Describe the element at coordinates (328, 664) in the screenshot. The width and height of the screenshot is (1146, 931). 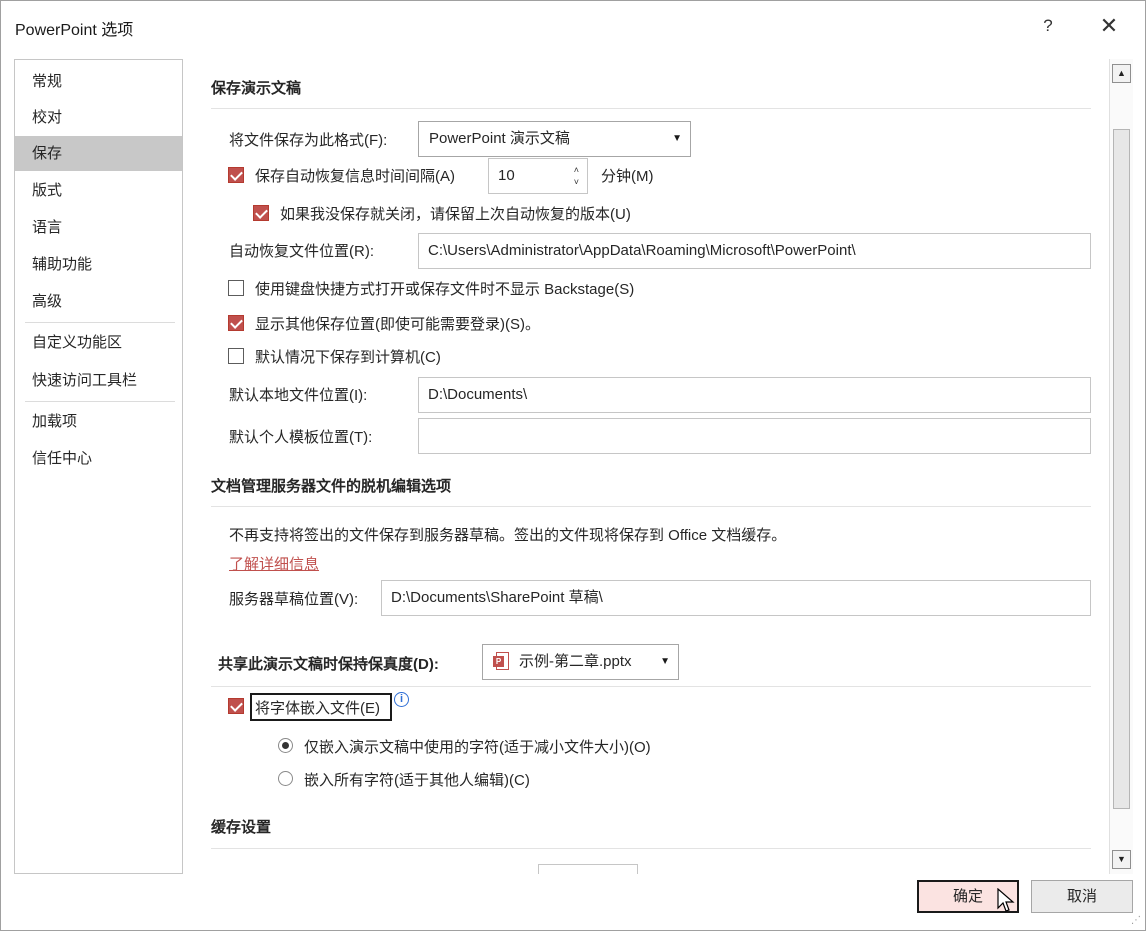
I see `section-title-fidelity: 共享此演示文稿时保持保真度(D):` at that location.